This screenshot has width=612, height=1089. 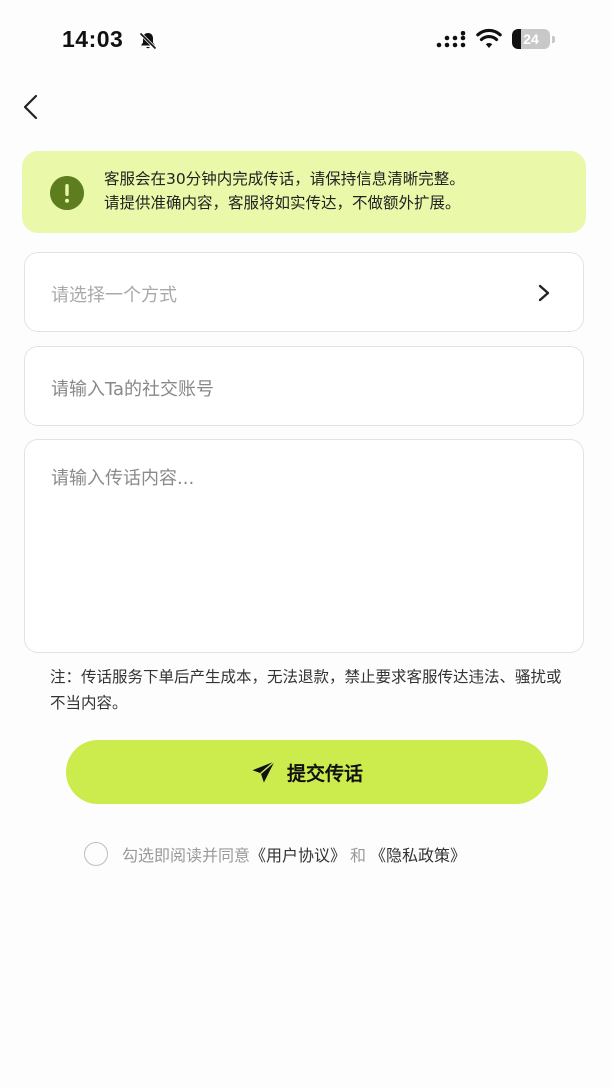 I want to click on chevron-right-icon, so click(x=544, y=293).